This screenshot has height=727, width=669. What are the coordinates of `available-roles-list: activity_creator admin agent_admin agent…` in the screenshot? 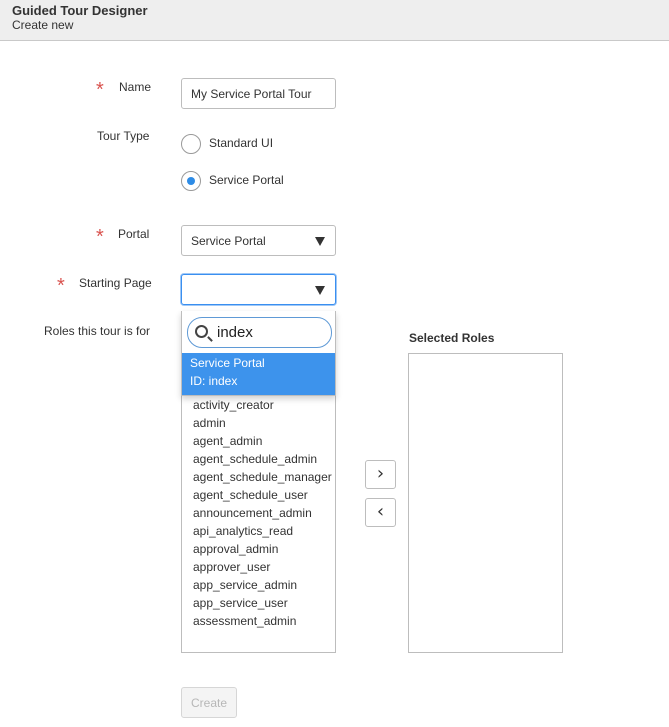 It's located at (258, 503).